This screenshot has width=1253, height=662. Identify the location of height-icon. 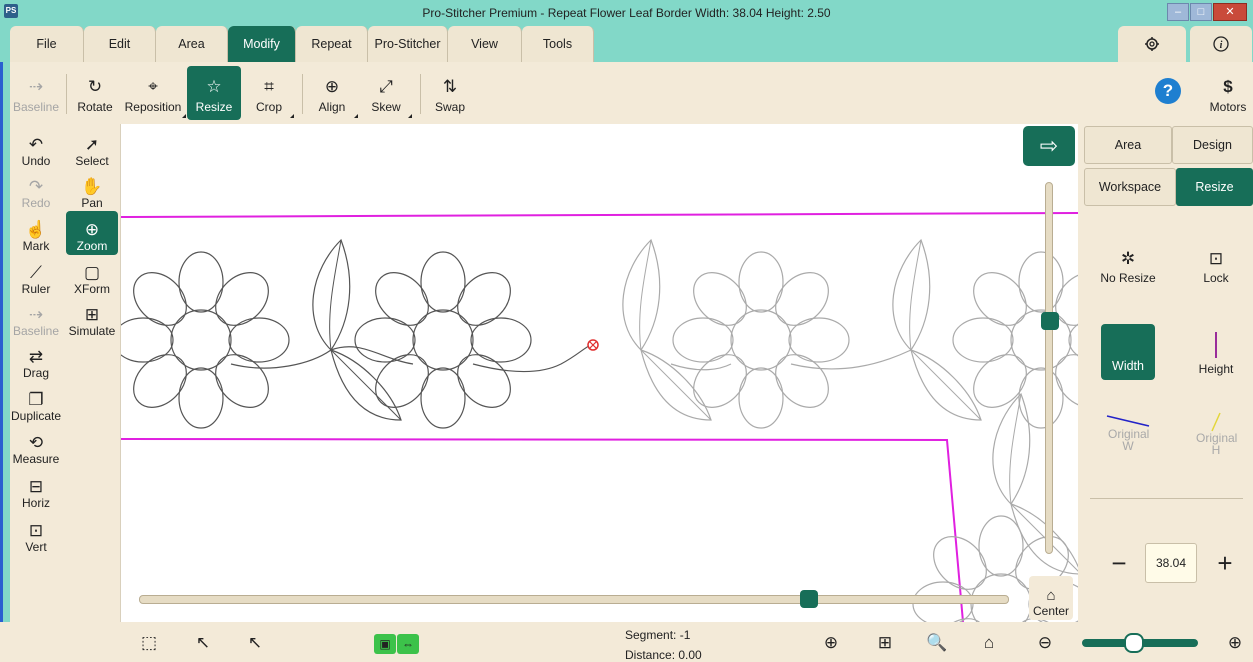
(1216, 345).